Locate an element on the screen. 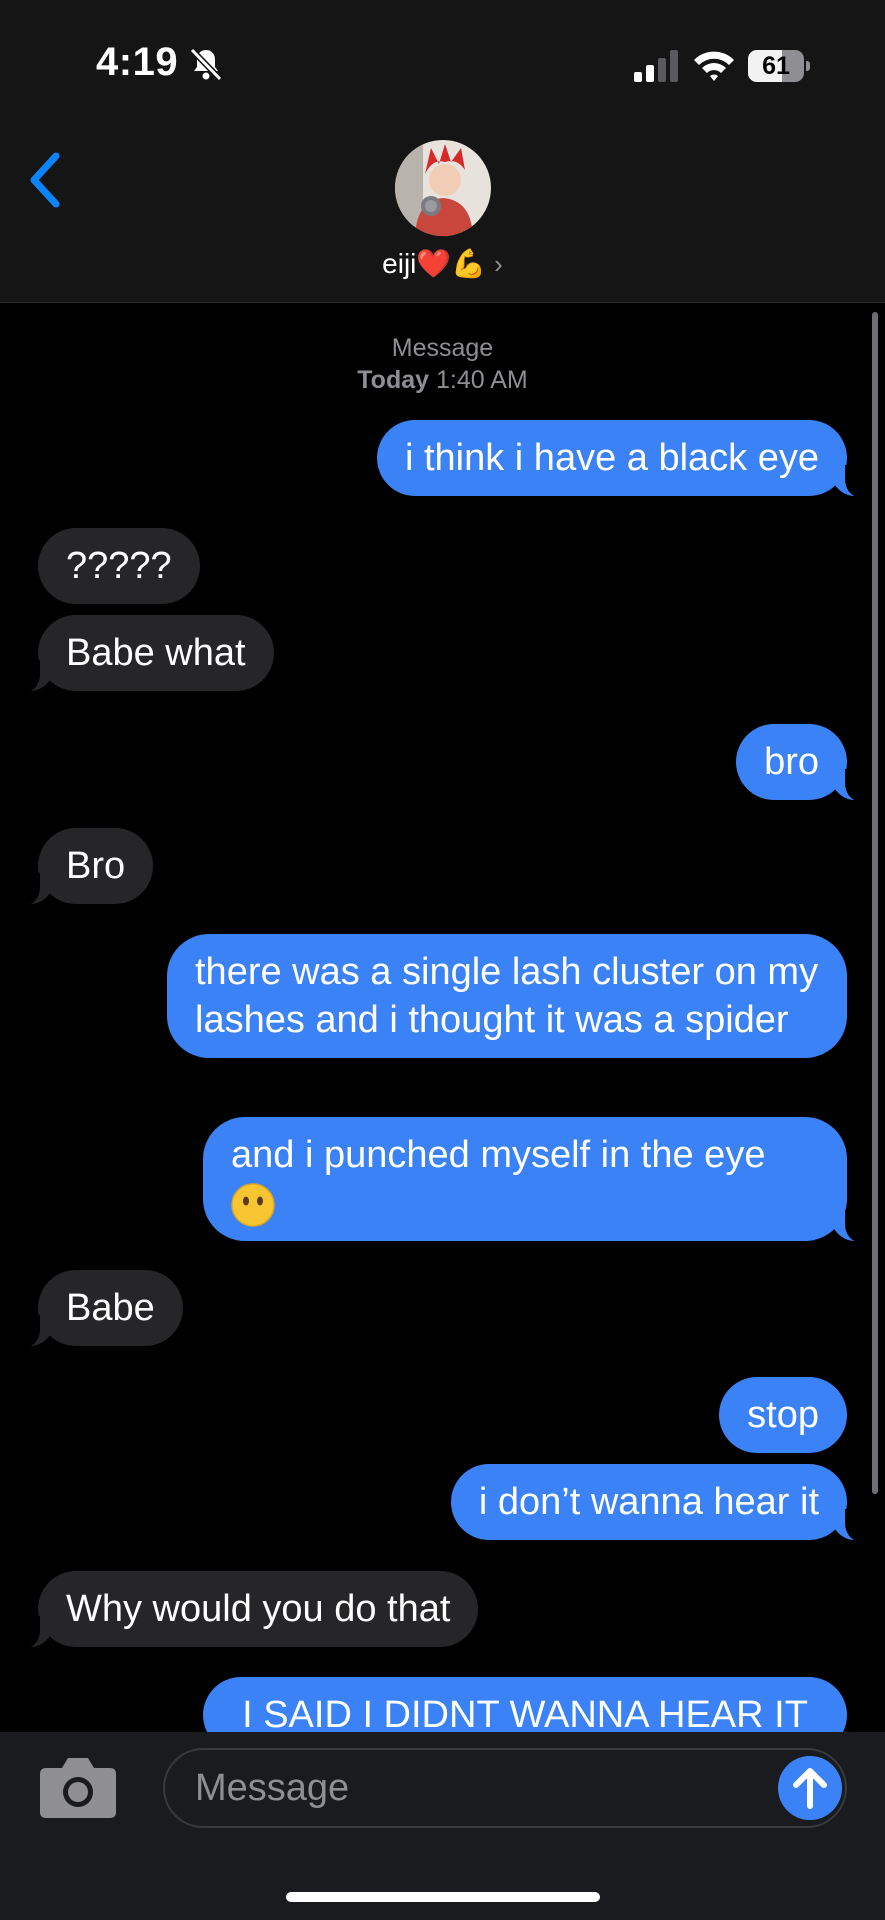  compose-bar is located at coordinates (442, 1826).